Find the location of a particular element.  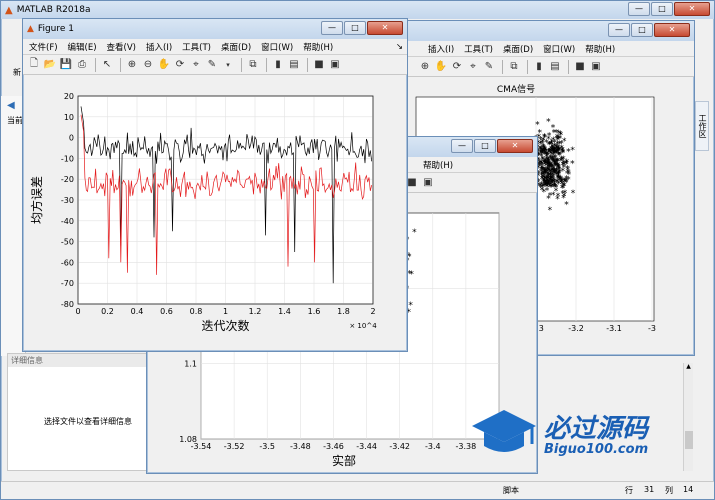

fig1-close-button: ✕ is located at coordinates (385, 28).